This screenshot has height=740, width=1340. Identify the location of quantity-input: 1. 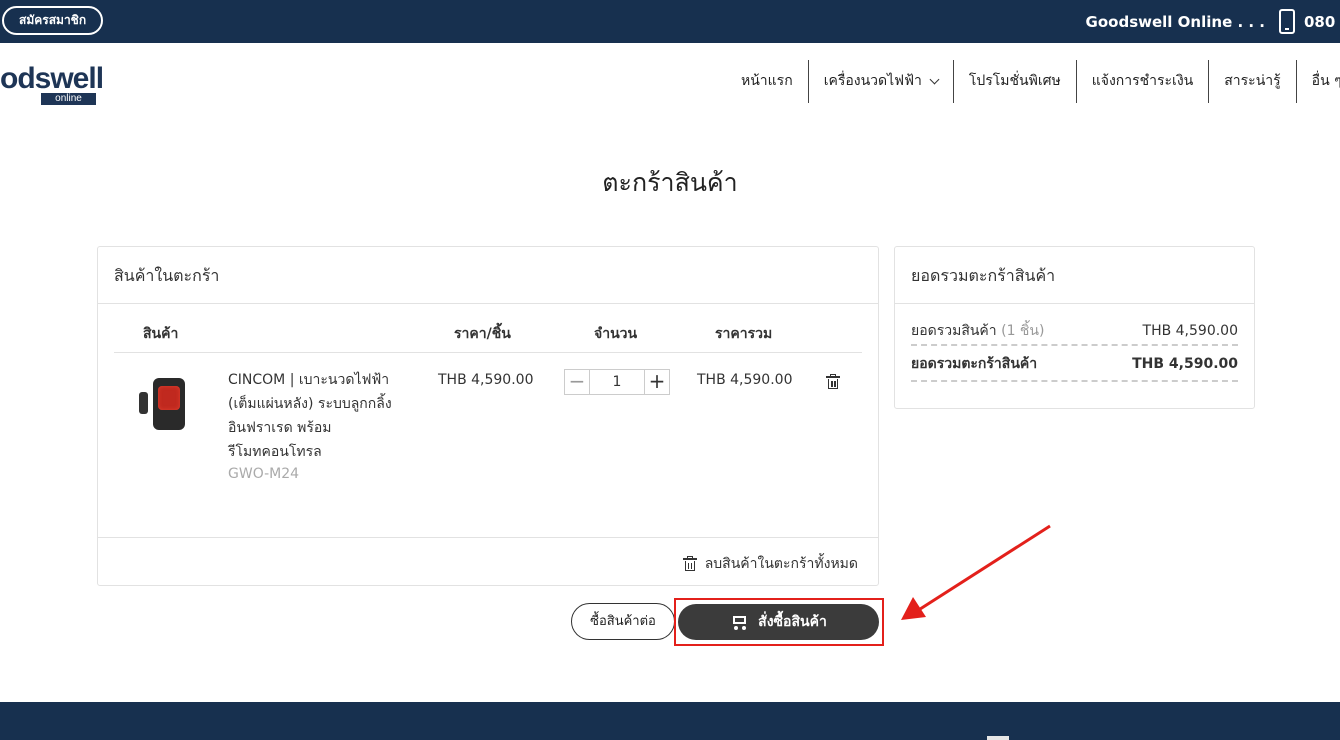
(617, 382).